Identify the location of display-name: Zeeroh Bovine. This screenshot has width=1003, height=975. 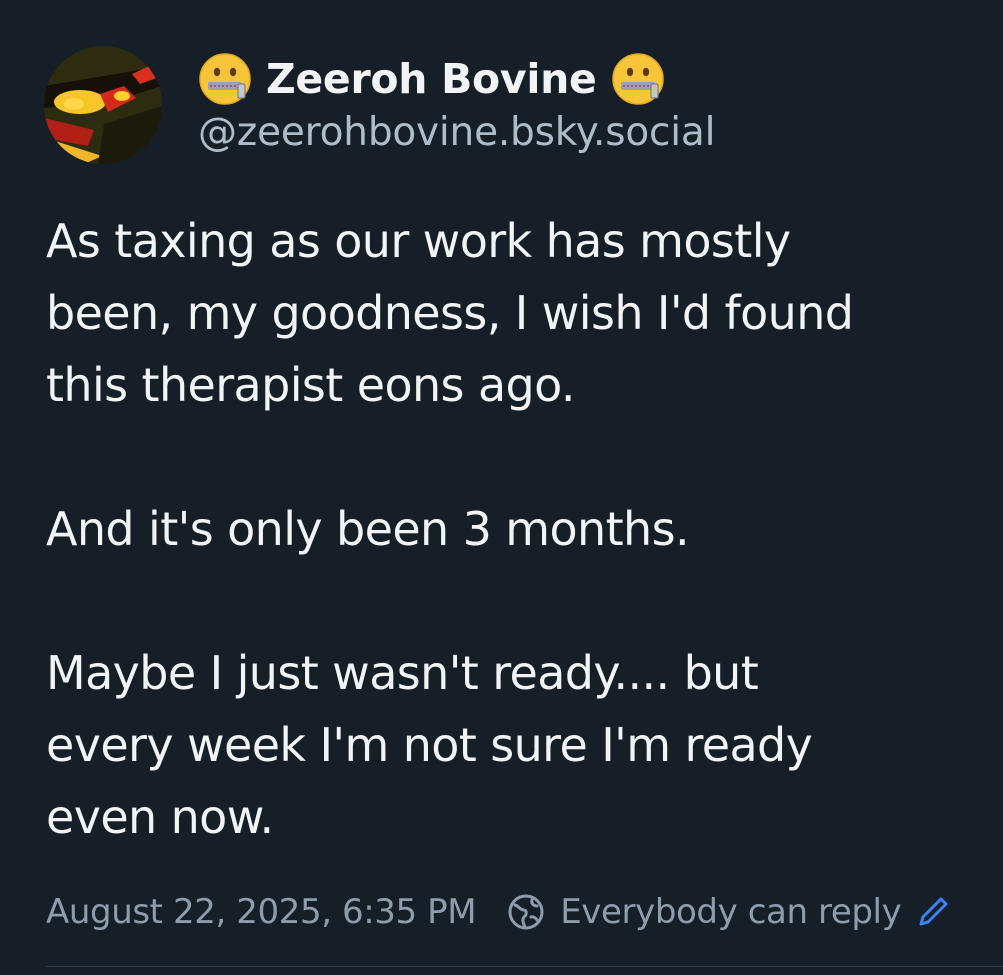
(431, 79).